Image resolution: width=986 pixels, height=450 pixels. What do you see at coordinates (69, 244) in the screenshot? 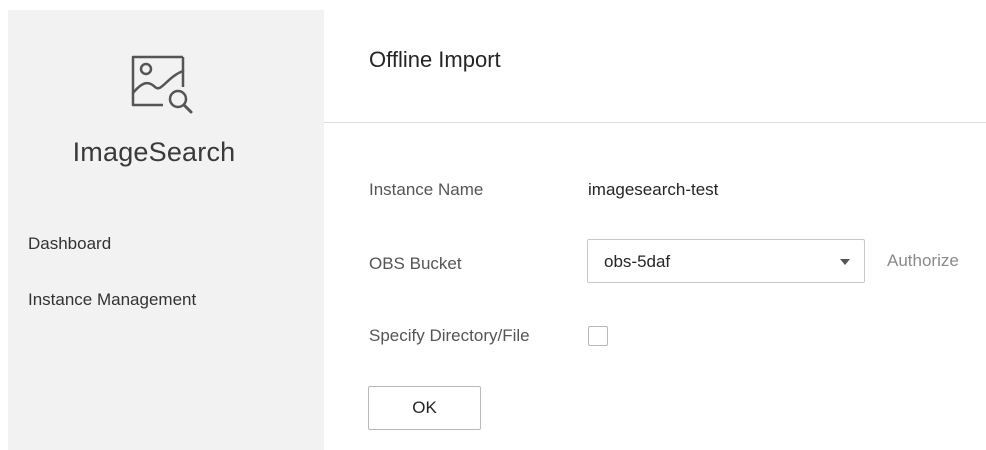
I see `sidebar-item-dashboard: Dashboard` at bounding box center [69, 244].